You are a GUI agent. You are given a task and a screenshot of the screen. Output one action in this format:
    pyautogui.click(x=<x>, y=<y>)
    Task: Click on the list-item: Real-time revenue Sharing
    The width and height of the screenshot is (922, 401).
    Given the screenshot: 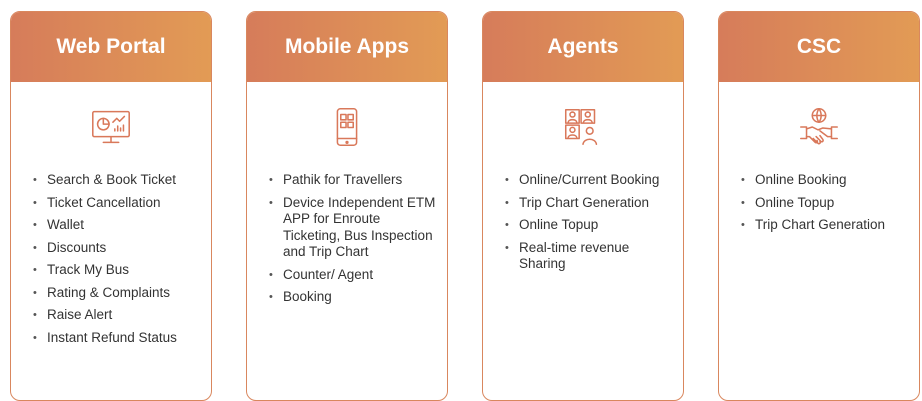 What is the action you would take?
    pyautogui.click(x=589, y=256)
    